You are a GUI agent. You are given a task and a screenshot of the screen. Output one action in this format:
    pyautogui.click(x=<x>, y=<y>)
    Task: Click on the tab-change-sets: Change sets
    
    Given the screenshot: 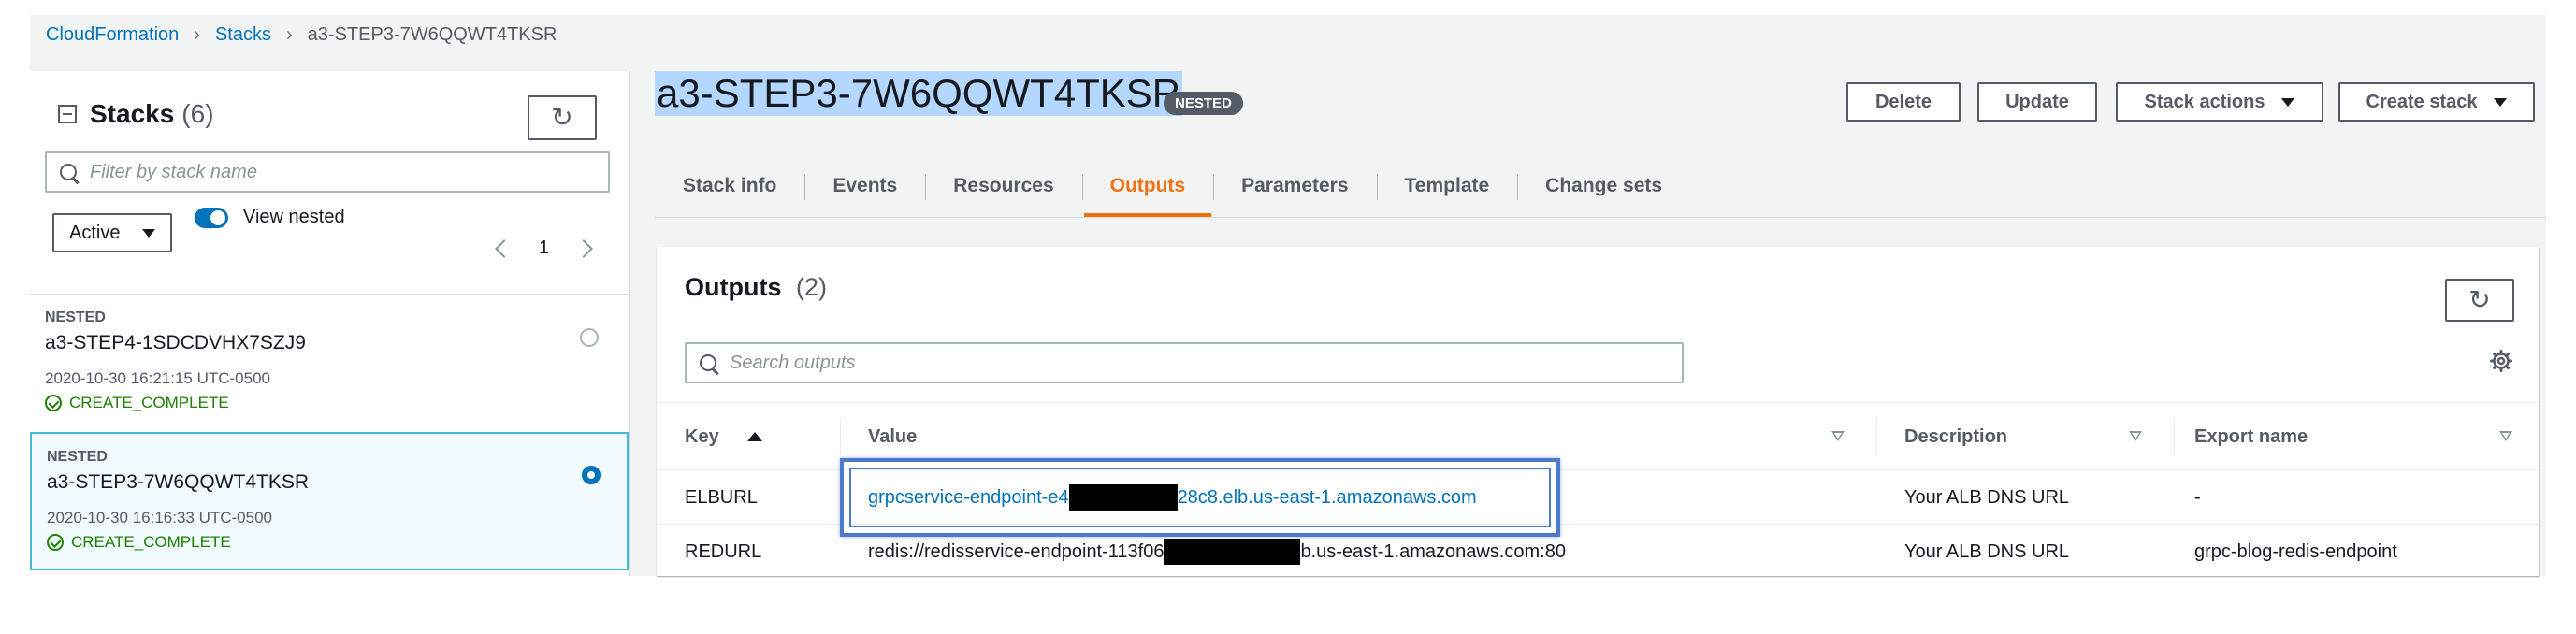 What is the action you would take?
    pyautogui.click(x=1603, y=186)
    